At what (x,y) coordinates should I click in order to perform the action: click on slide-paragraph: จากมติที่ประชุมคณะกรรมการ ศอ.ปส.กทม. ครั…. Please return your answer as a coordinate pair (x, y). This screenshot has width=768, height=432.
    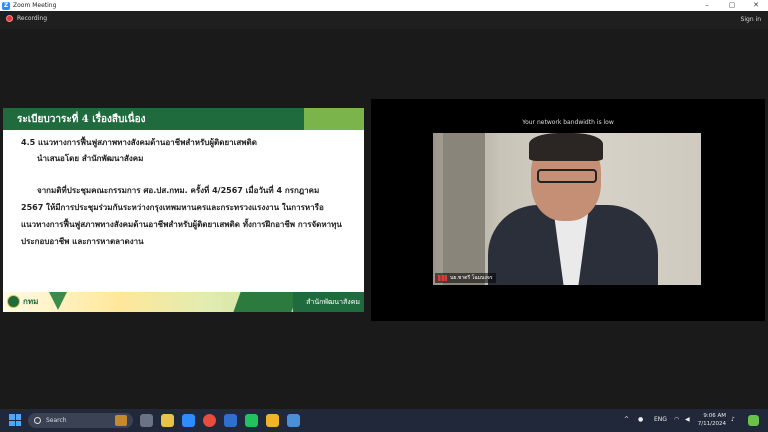
    Looking at the image, I should click on (186, 216).